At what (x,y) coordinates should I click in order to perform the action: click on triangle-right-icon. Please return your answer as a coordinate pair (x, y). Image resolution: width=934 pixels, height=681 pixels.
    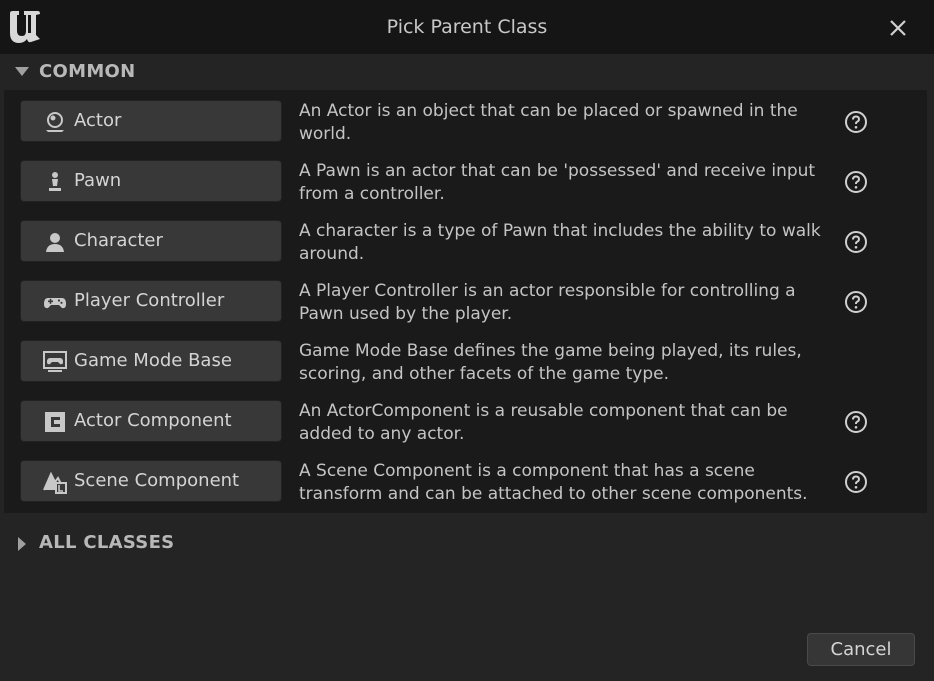
    Looking at the image, I should click on (22, 544).